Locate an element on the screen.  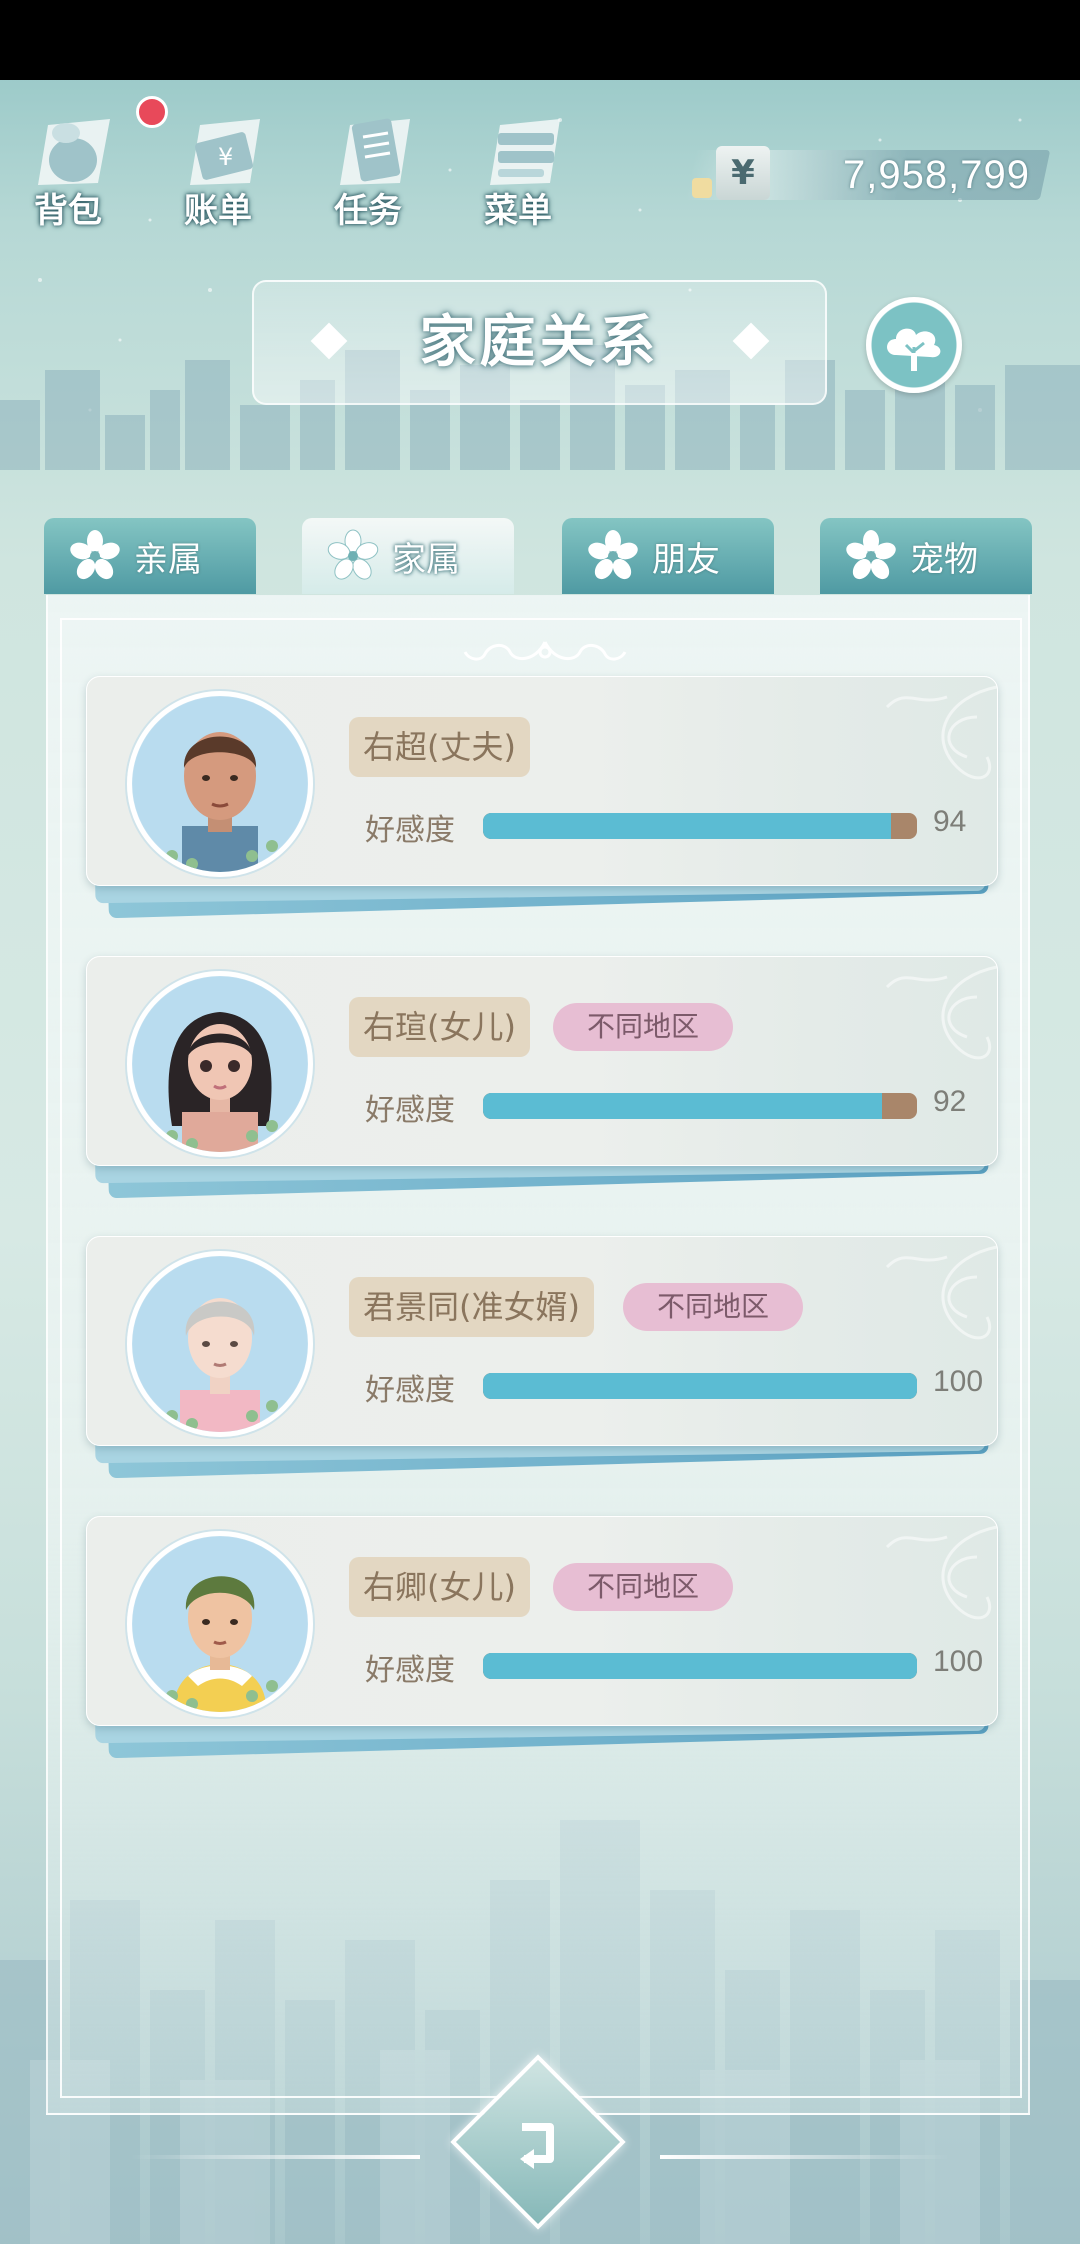
tab-label: 朋友 is located at coordinates (686, 559).